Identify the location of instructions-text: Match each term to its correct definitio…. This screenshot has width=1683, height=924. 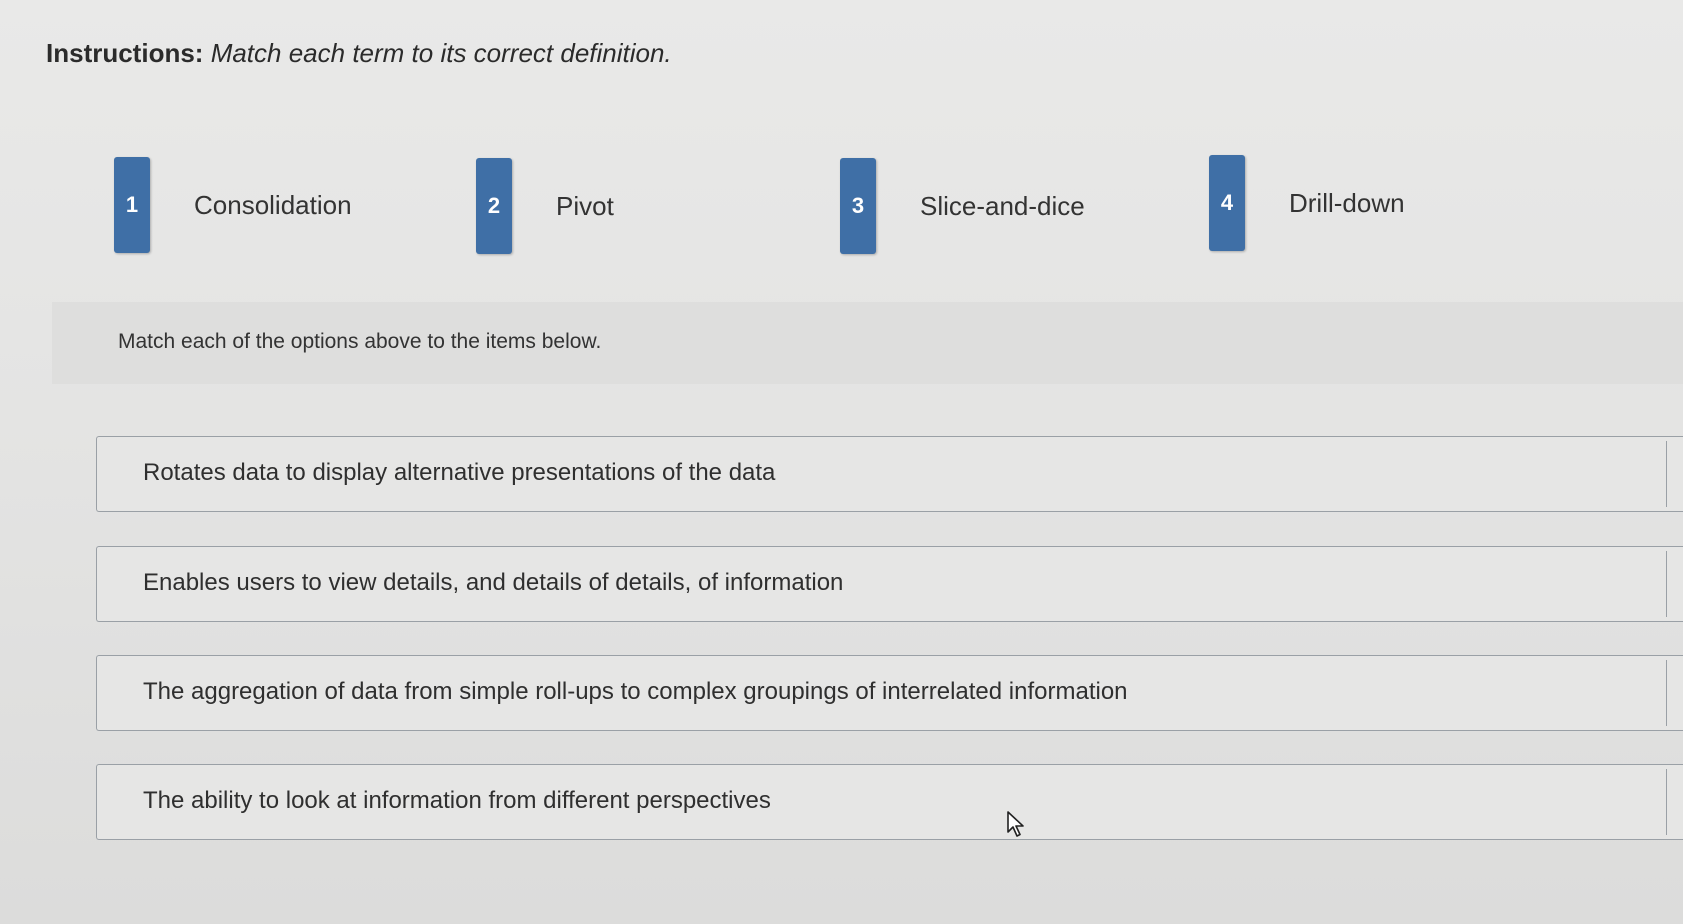
(441, 53).